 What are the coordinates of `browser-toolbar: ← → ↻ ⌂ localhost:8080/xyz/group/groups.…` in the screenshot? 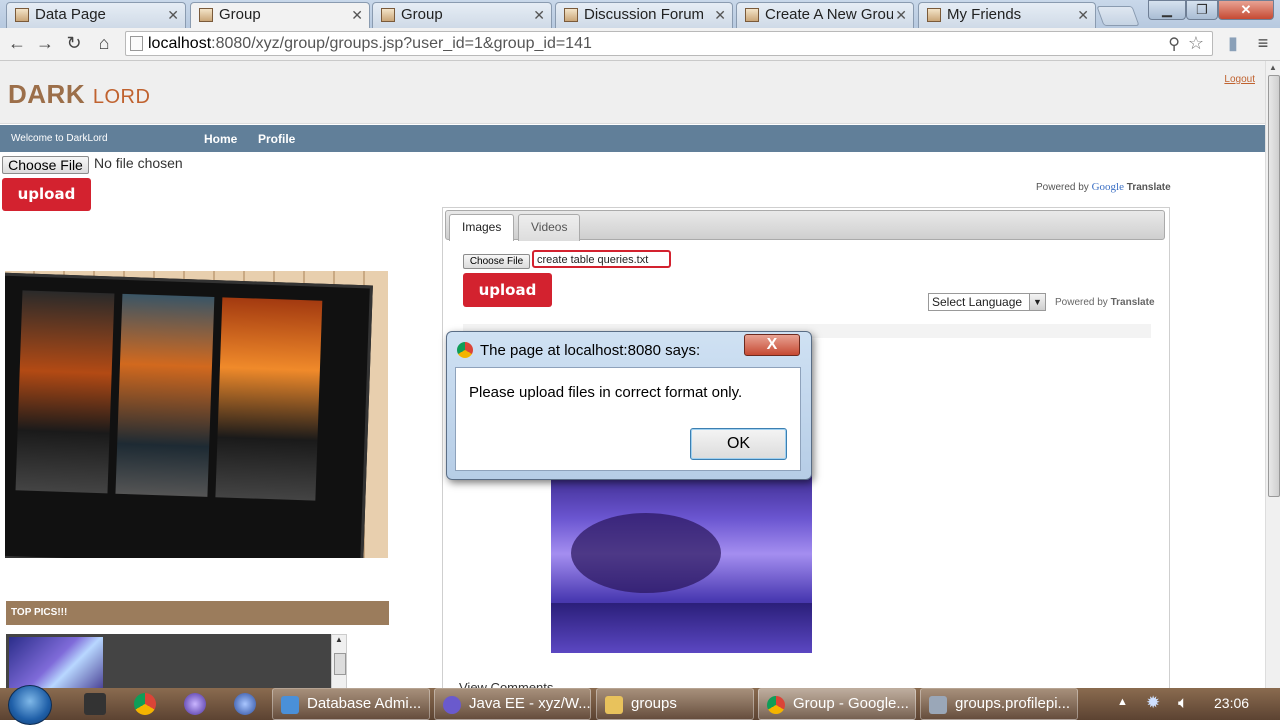 It's located at (640, 44).